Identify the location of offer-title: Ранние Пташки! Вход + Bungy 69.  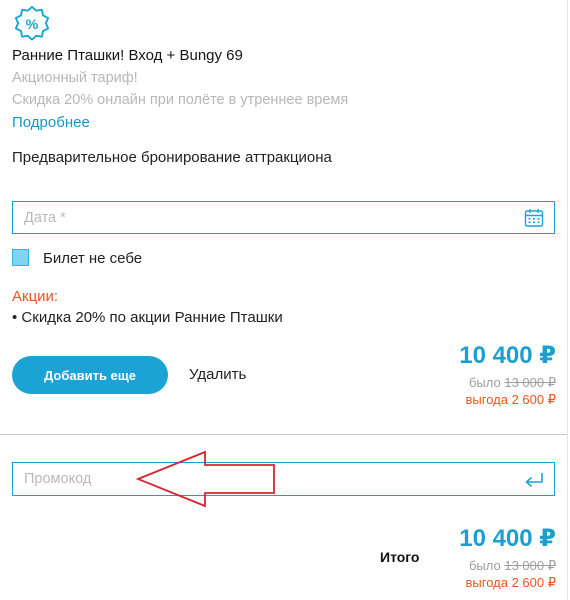
(127, 55).